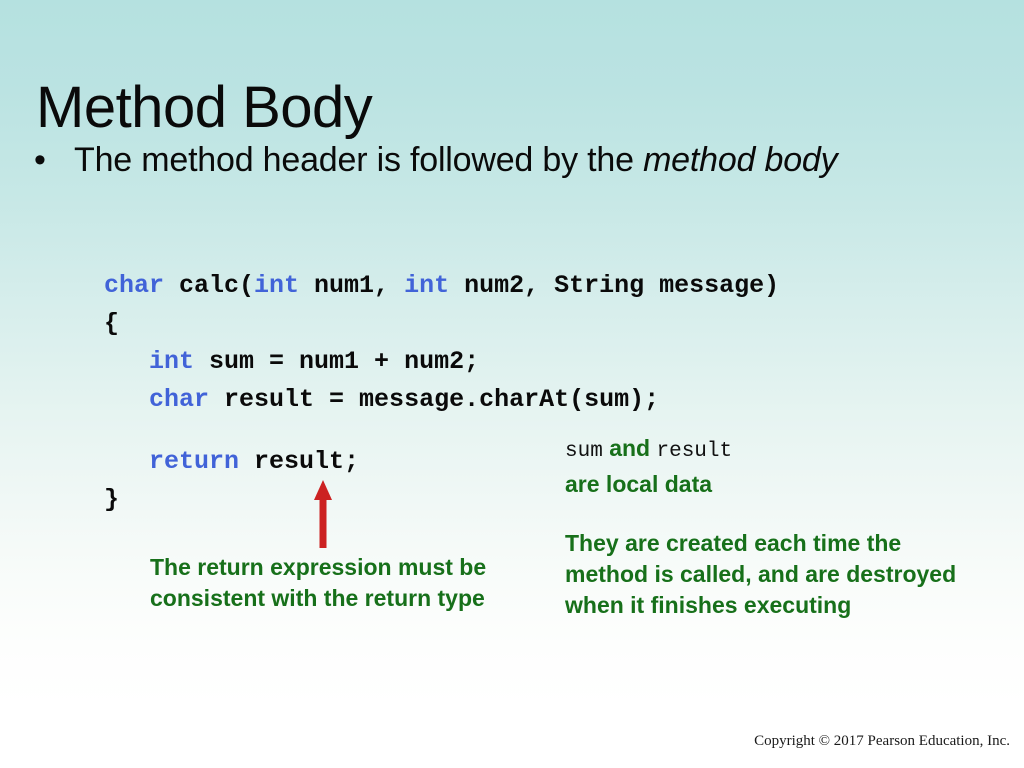  What do you see at coordinates (194, 461) in the screenshot?
I see `code-keyword: return` at bounding box center [194, 461].